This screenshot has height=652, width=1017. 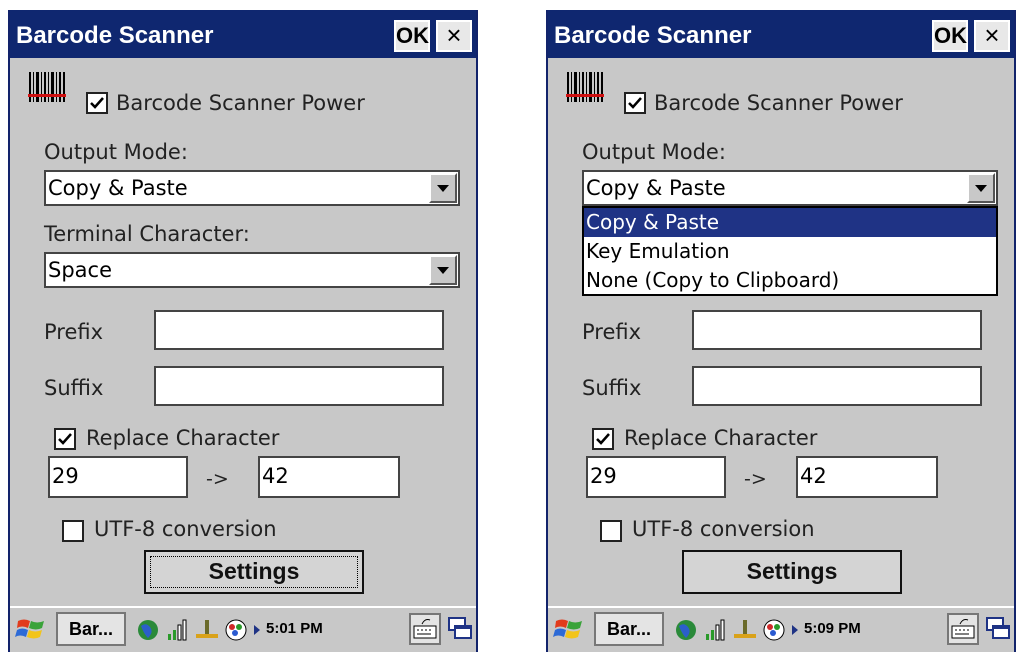 What do you see at coordinates (790, 222) in the screenshot?
I see `dropdown-option-copy-paste: Copy & Paste` at bounding box center [790, 222].